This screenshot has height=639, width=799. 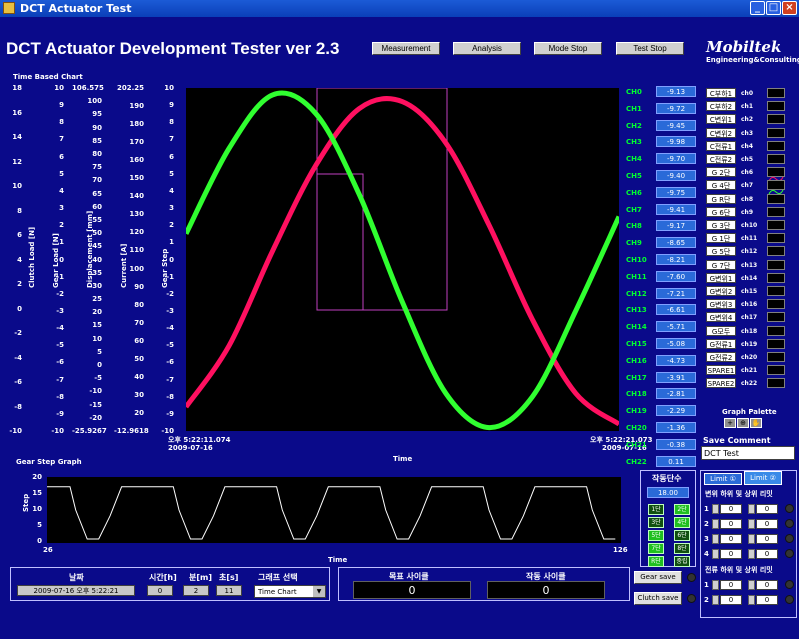 What do you see at coordinates (721, 330) in the screenshot?
I see `legend-name: G모두` at bounding box center [721, 330].